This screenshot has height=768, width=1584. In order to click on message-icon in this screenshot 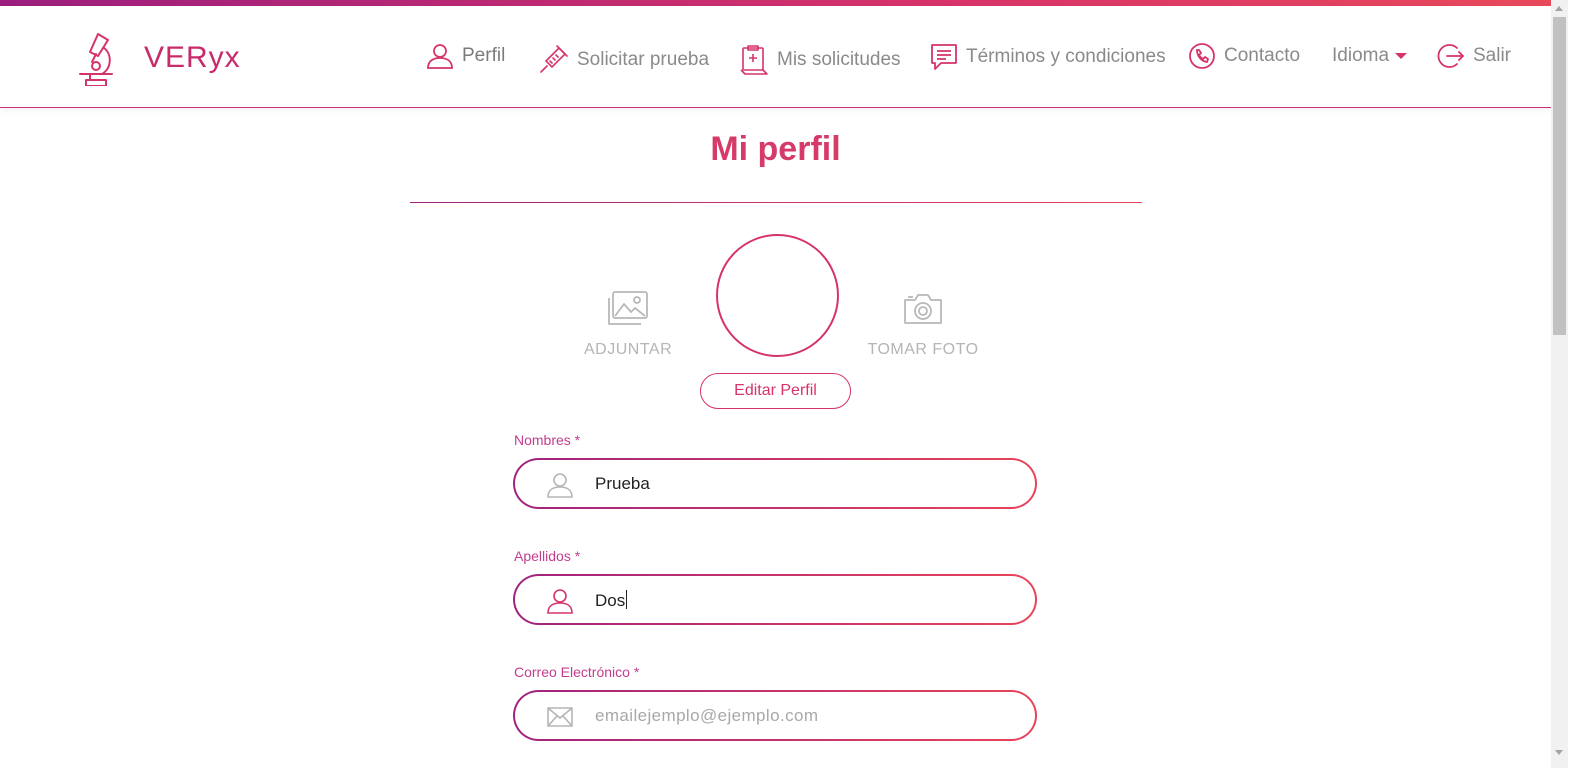, I will do `click(944, 57)`.